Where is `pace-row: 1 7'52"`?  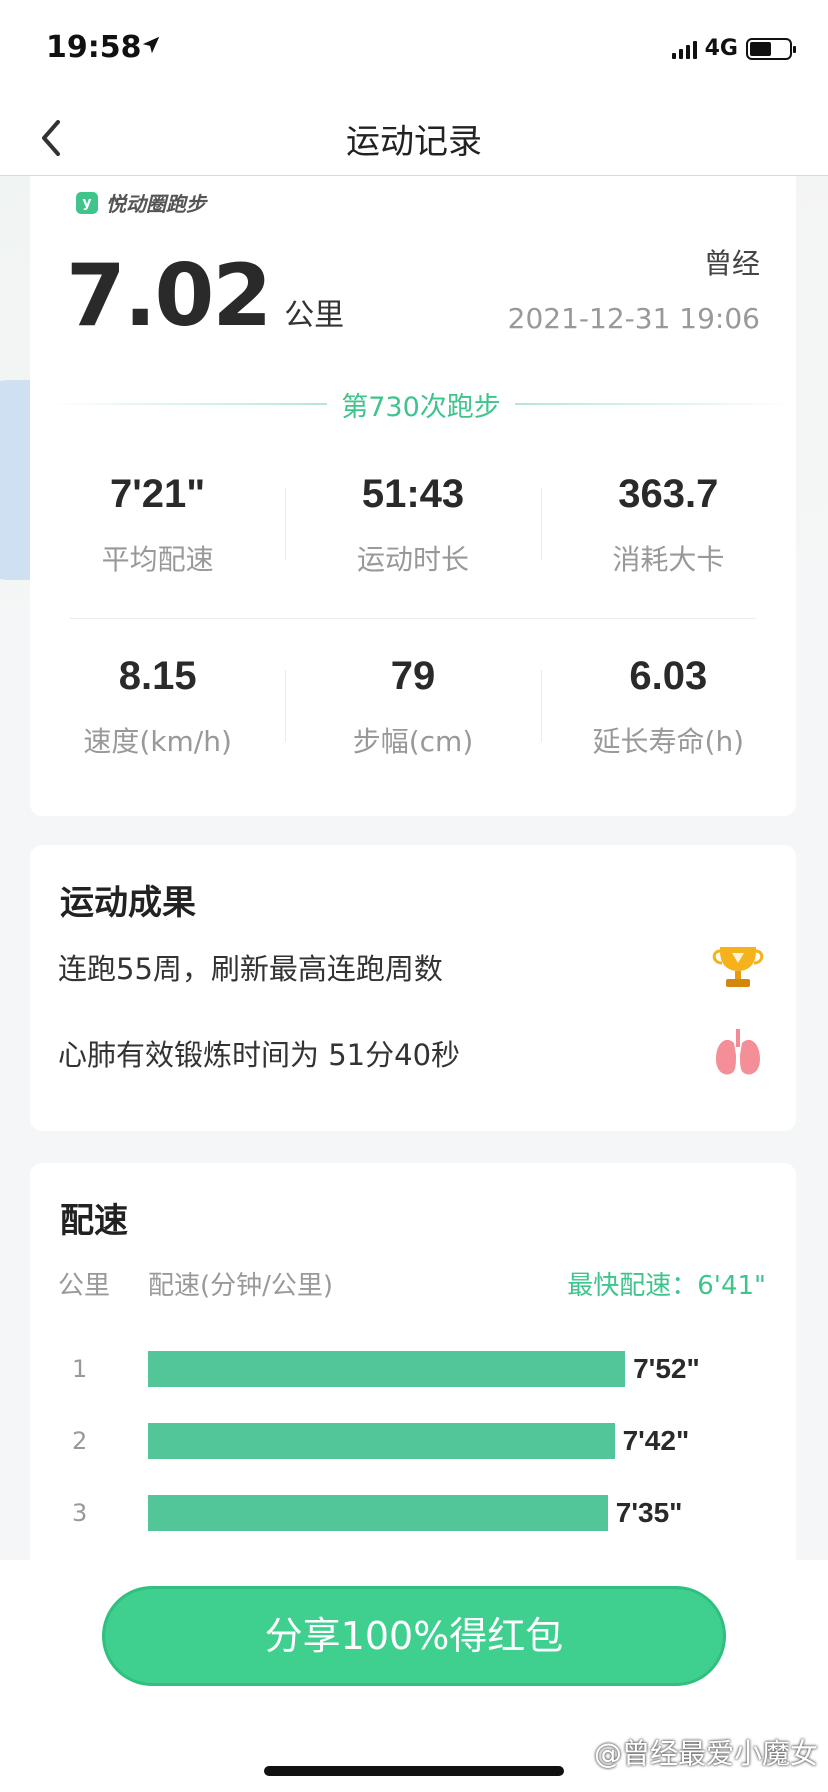 pace-row: 1 7'52" is located at coordinates (412, 1369).